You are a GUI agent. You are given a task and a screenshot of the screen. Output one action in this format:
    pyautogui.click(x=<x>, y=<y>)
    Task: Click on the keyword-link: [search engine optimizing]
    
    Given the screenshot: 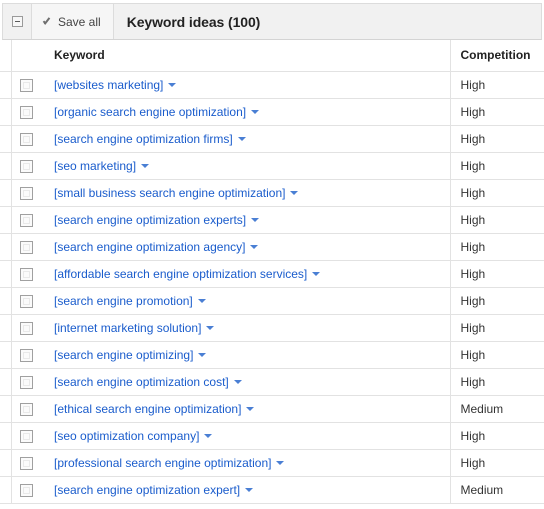 What is the action you would take?
    pyautogui.click(x=123, y=355)
    